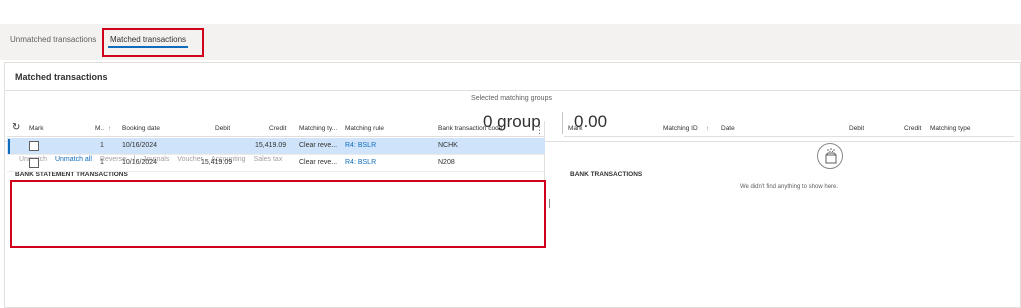 This screenshot has width=1021, height=308. Describe the element at coordinates (217, 162) in the screenshot. I see `cell-debit: 15,419.09` at that location.